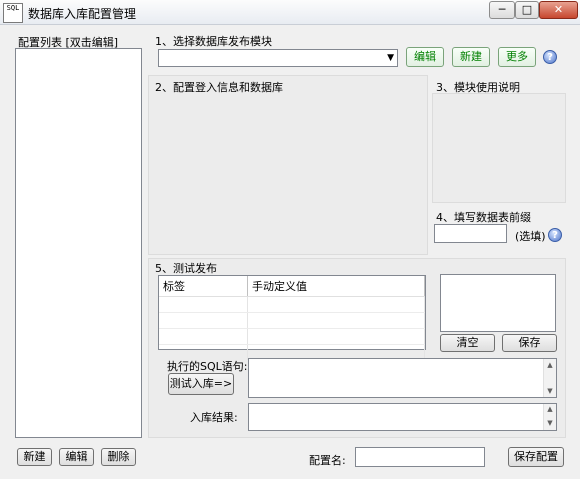 The image size is (580, 479). Describe the element at coordinates (76, 457) in the screenshot. I see `edit-config-button: 编辑` at that location.